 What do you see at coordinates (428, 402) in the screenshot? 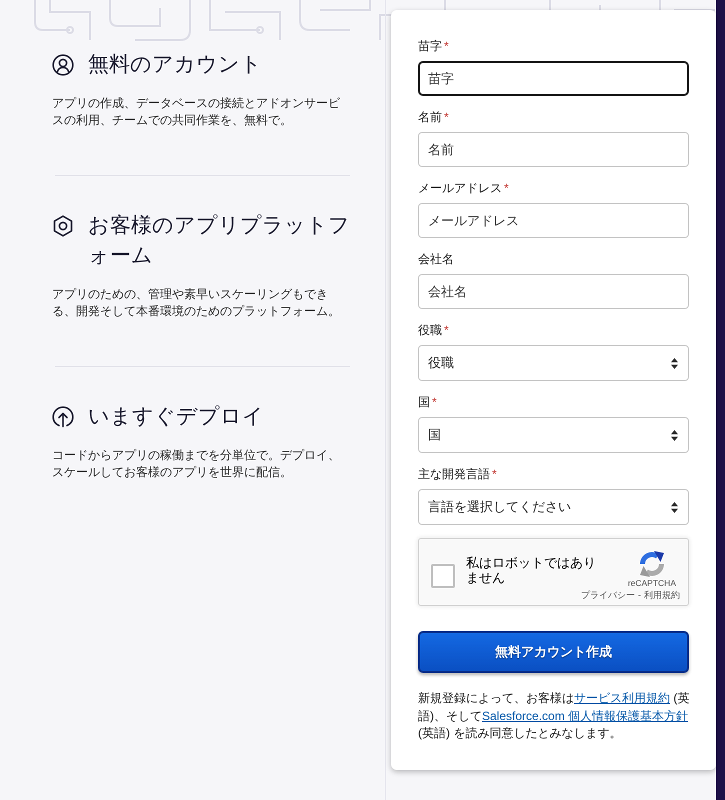
I see `field-label: 国 *` at bounding box center [428, 402].